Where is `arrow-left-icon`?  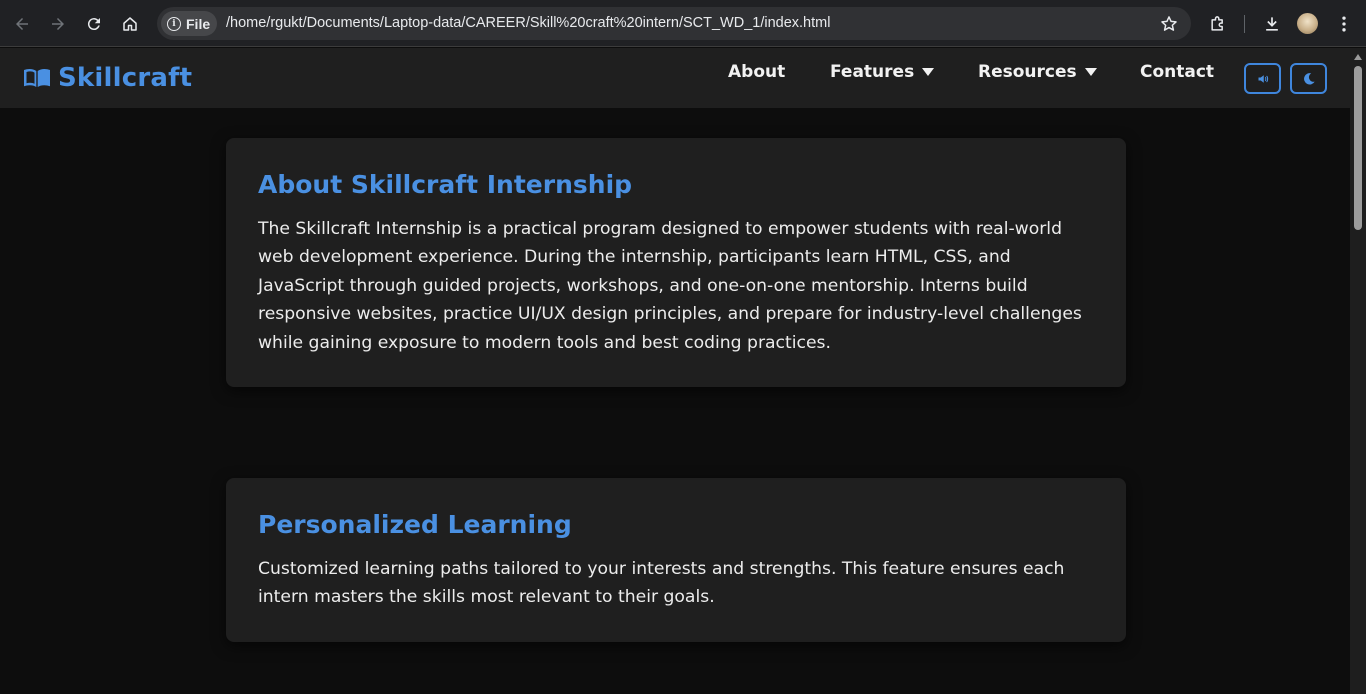 arrow-left-icon is located at coordinates (22, 24).